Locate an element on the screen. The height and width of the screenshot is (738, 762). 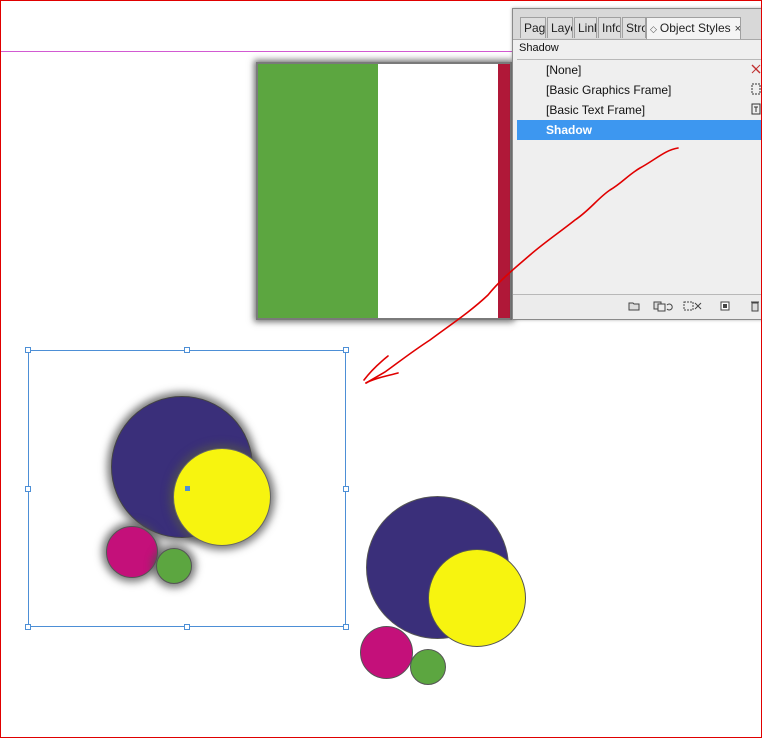
panel-tab-bar: Pag Laye Link Info Stro ◇Object Styles× is located at coordinates (637, 24).